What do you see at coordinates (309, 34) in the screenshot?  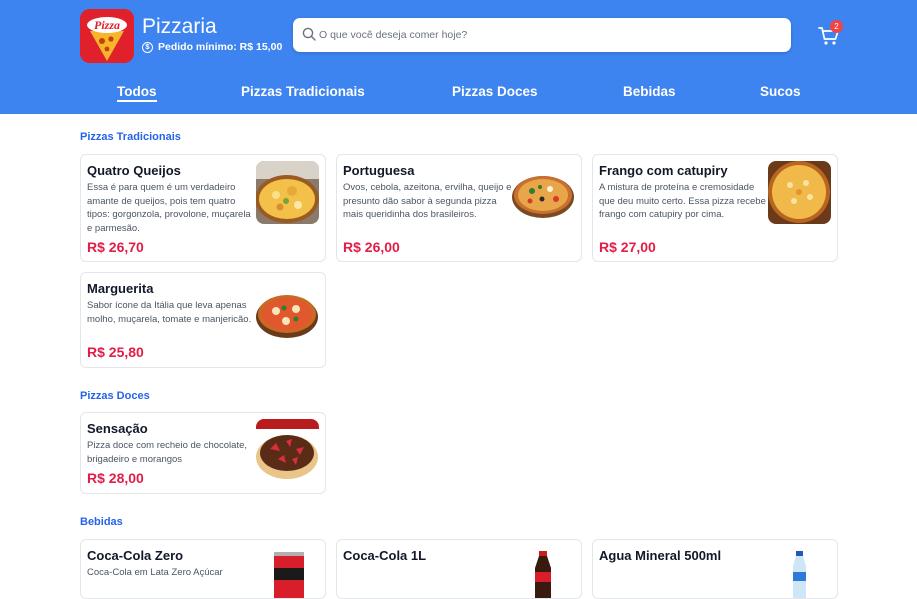 I see `search-icon` at bounding box center [309, 34].